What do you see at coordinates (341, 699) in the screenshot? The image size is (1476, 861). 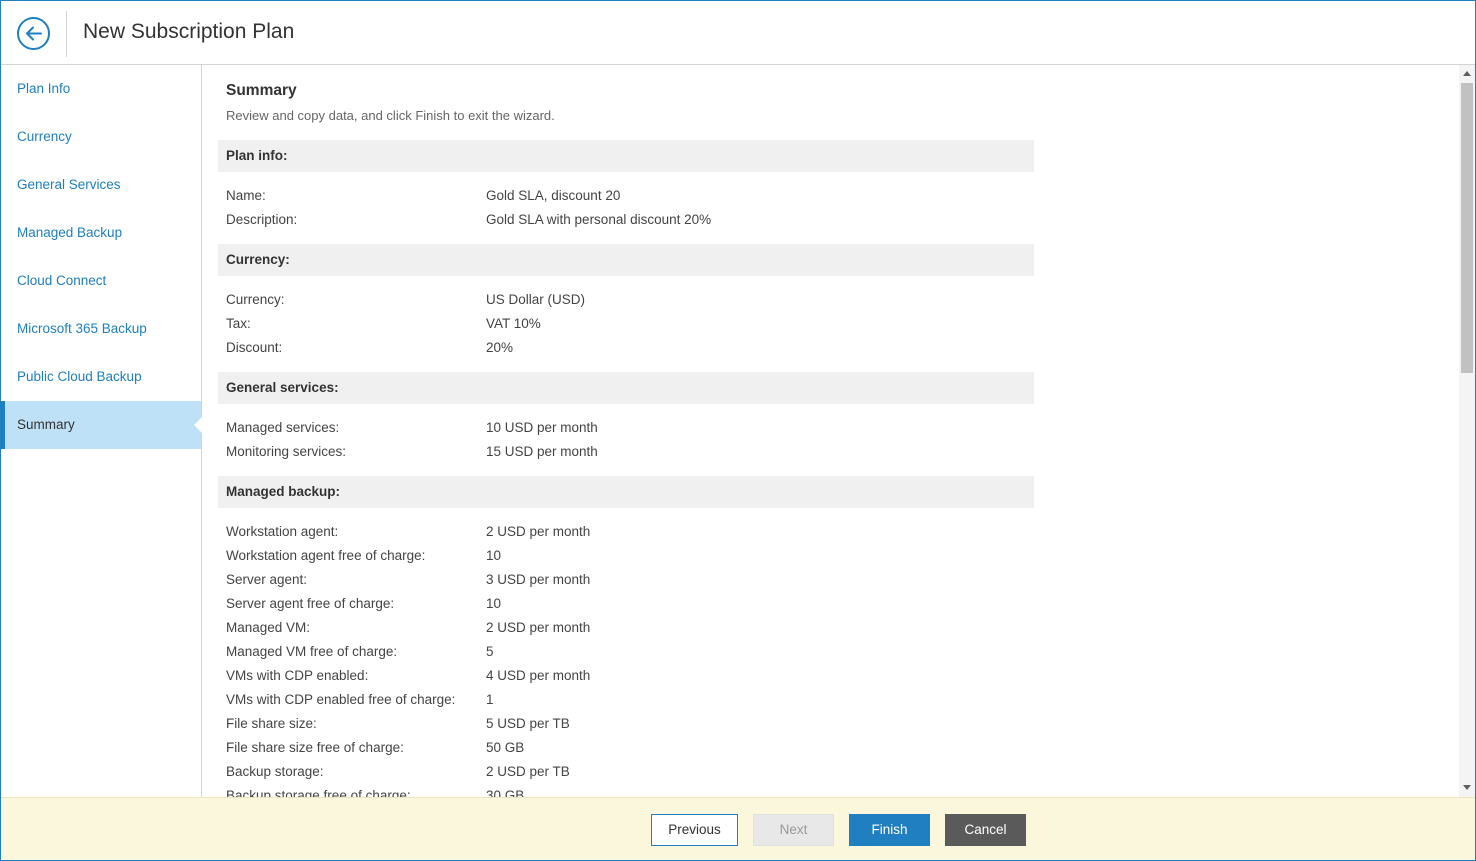 I see `row-label: VMs with CDP enabled free of charge:` at bounding box center [341, 699].